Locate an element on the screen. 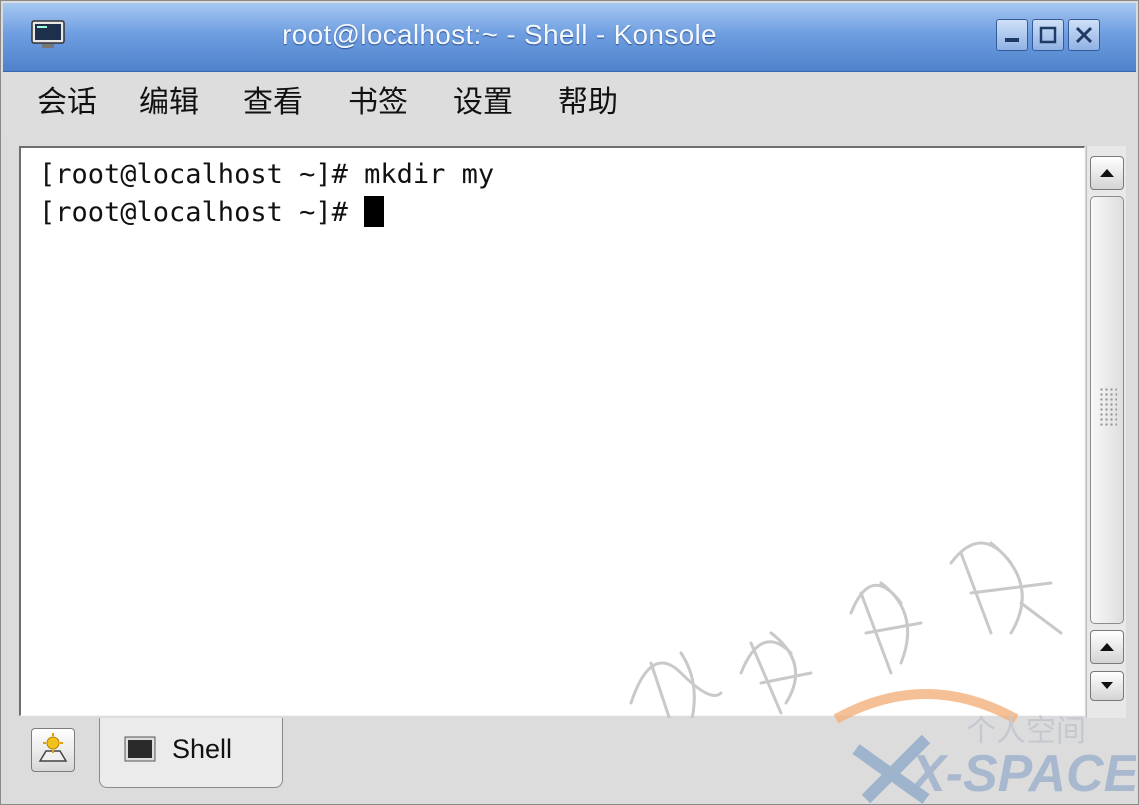  title-bar: root@localhost:~ - Shell - Konsole is located at coordinates (569, 37).